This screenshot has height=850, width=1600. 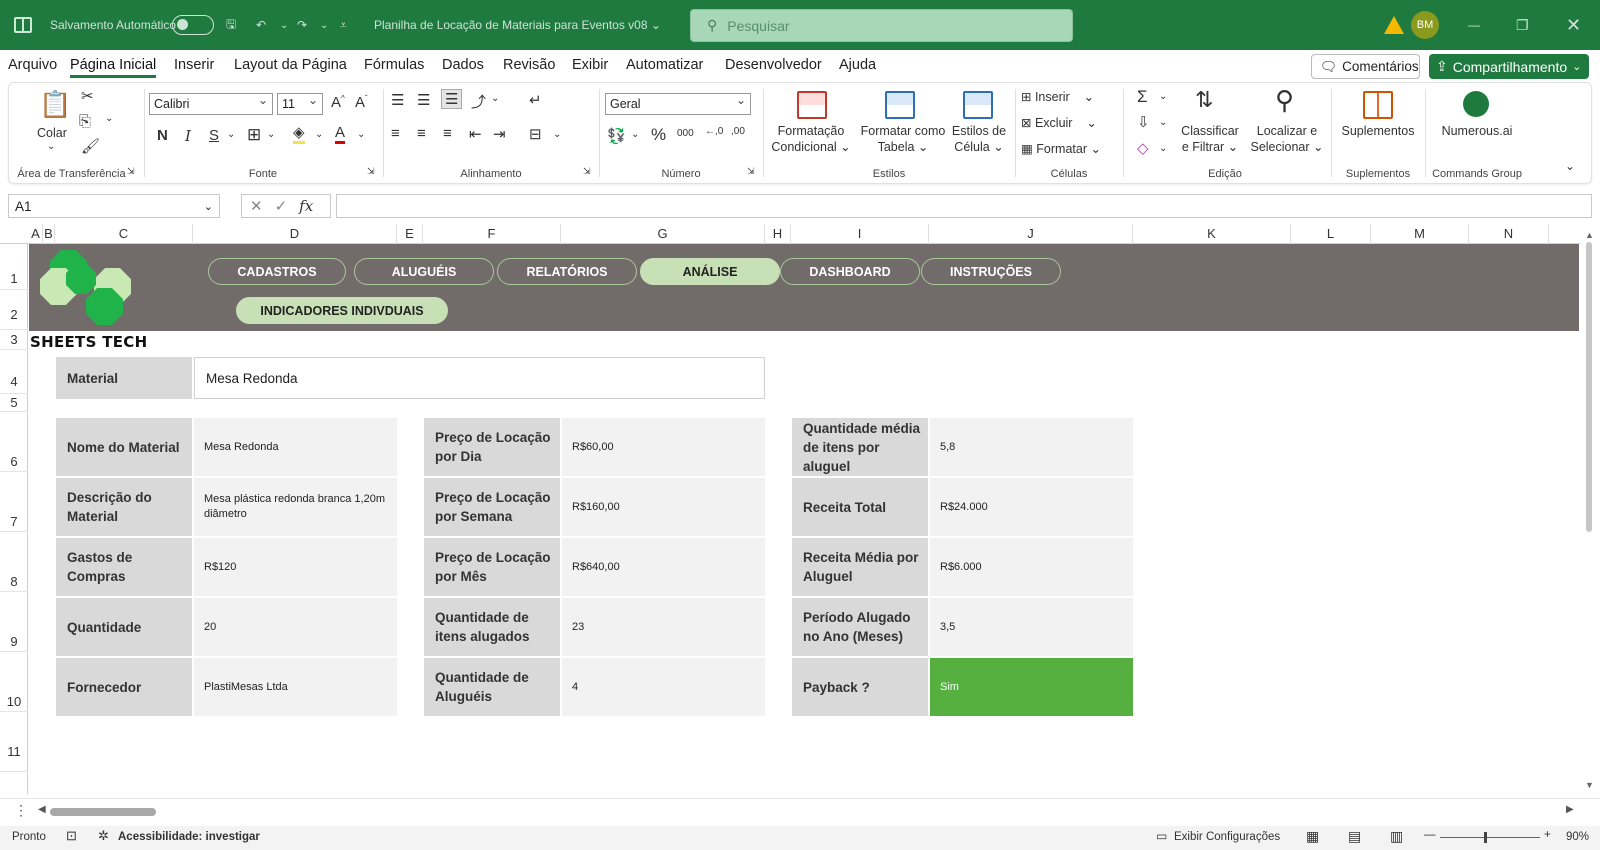 I want to click on horizontal-scrollbar: ⋮ ◀ ▶, so click(x=800, y=810).